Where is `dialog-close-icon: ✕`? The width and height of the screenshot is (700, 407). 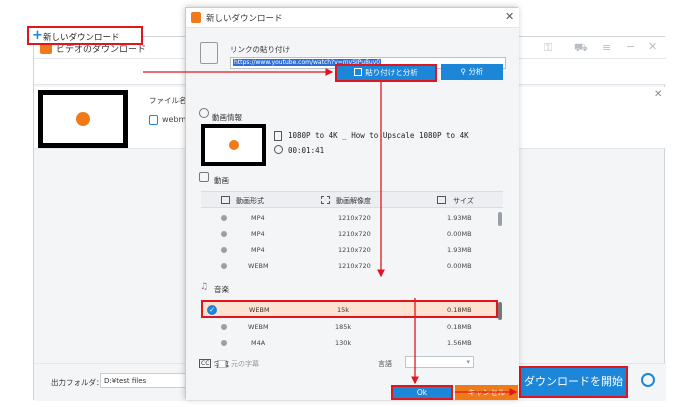 dialog-close-icon: ✕ is located at coordinates (509, 16).